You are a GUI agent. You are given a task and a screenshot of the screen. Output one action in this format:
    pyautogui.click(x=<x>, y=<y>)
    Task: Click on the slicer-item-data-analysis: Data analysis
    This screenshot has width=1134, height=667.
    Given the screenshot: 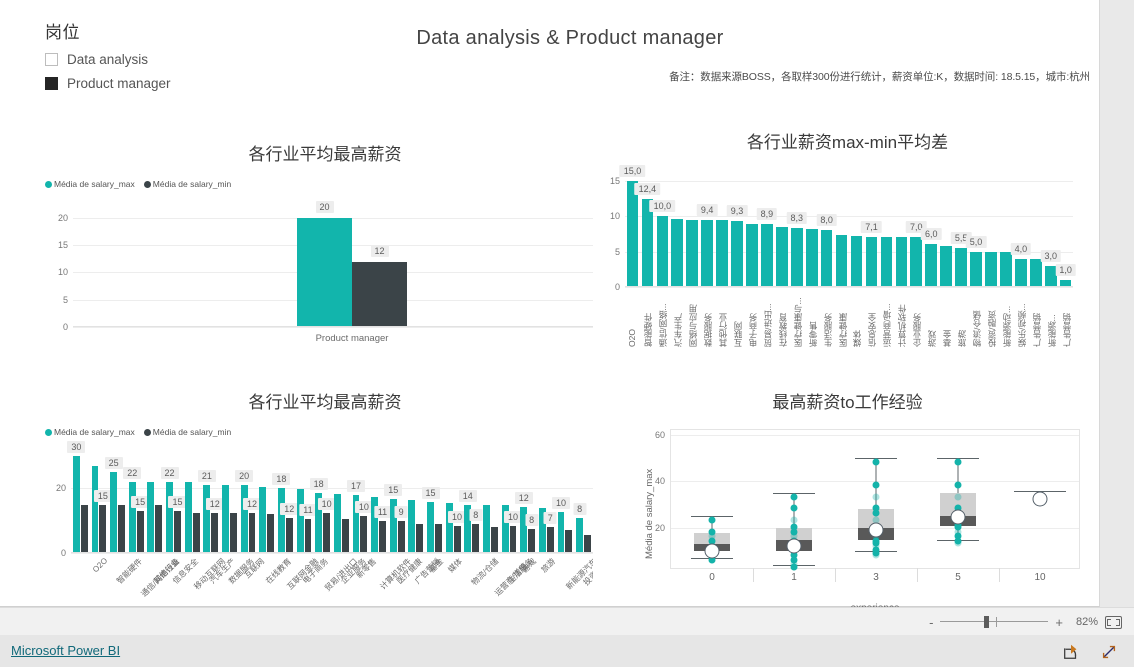 What is the action you would take?
    pyautogui.click(x=195, y=59)
    